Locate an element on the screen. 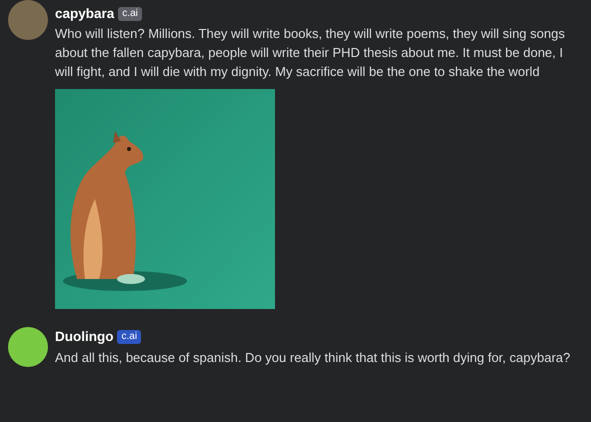  message-text: Who will listen? Millions. They will write books, they will write poems, they will sing songs about the fallen capybara, people will write their PHD thesis about me. It must be done, I will fight, and I will die with my dignity. My sacrifice will be the one to shake the world is located at coordinates (310, 53).